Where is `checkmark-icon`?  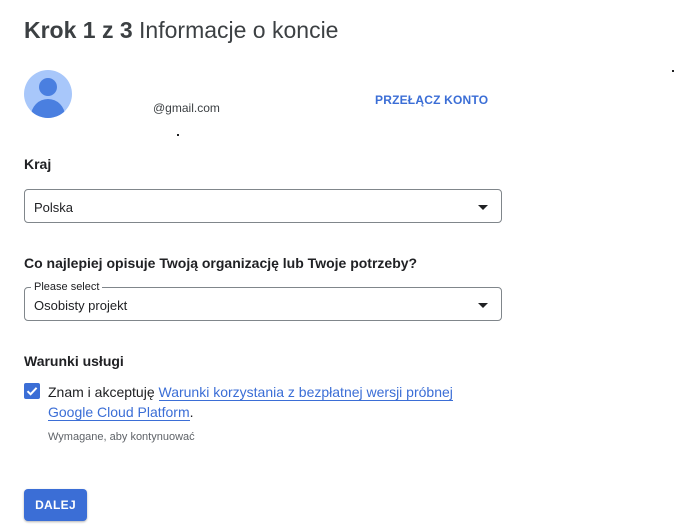 checkmark-icon is located at coordinates (32, 391).